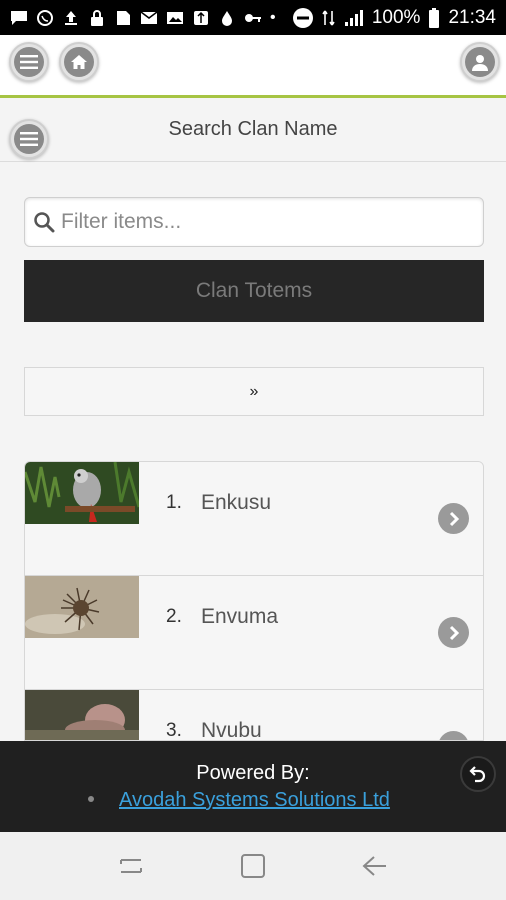 The width and height of the screenshot is (506, 900). I want to click on menu-button, so click(29, 62).